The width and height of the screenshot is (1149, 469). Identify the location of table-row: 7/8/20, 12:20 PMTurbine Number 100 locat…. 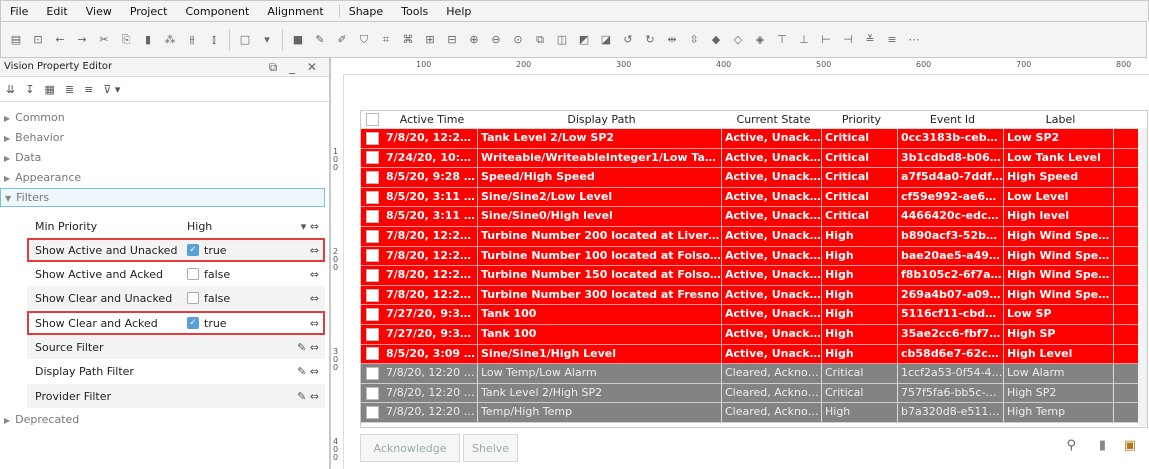
(754, 256).